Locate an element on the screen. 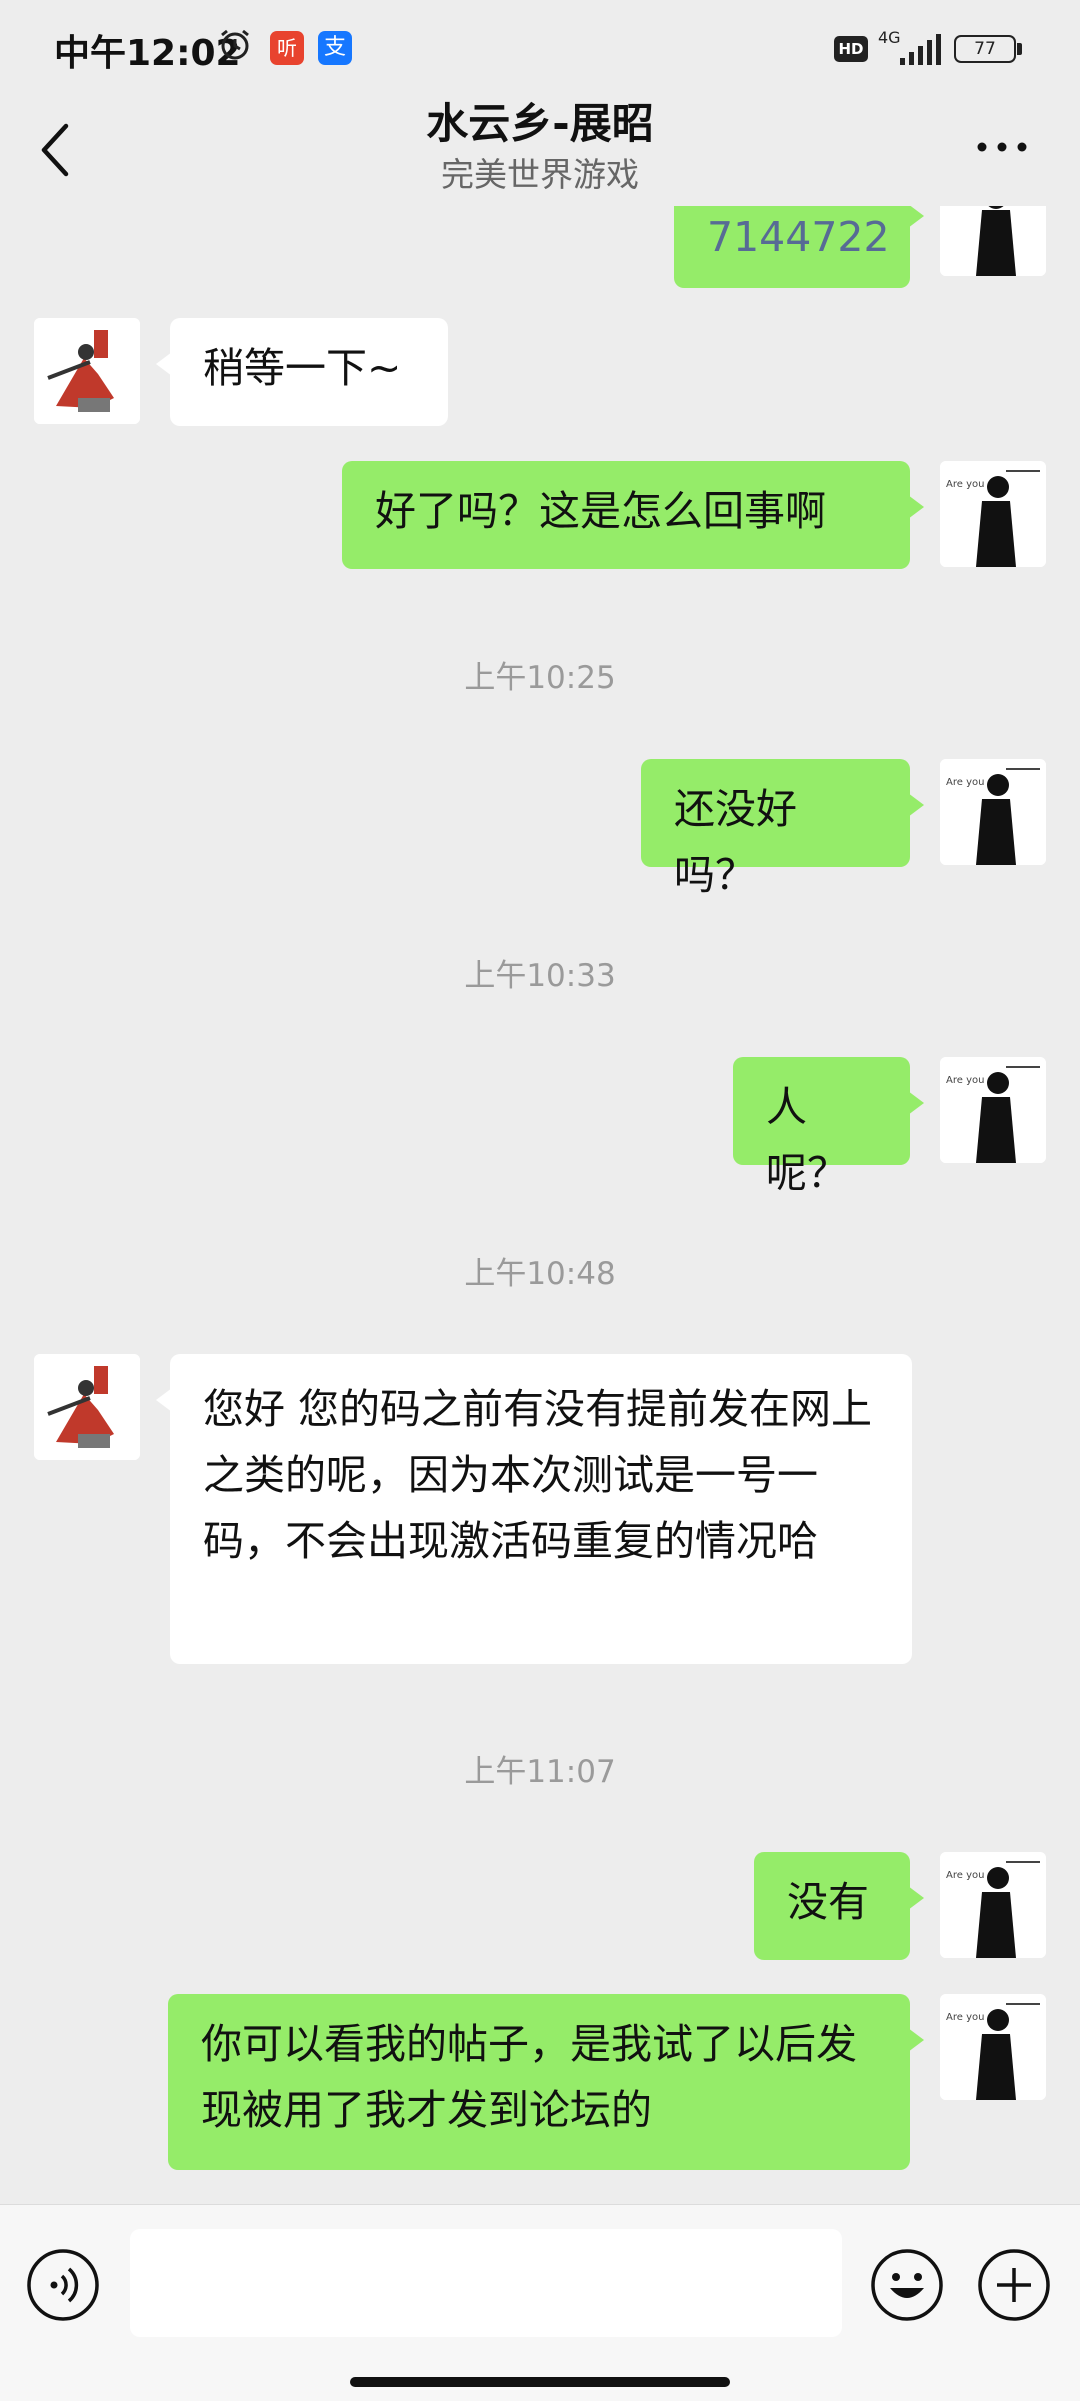  signal-icon is located at coordinates (920, 49).